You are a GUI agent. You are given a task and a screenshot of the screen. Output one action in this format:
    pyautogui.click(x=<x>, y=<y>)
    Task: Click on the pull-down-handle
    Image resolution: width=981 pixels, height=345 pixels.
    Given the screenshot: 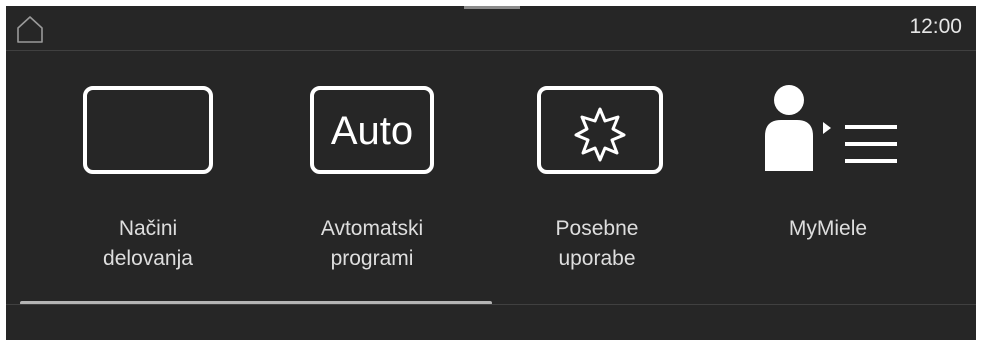 What is the action you would take?
    pyautogui.click(x=492, y=7)
    